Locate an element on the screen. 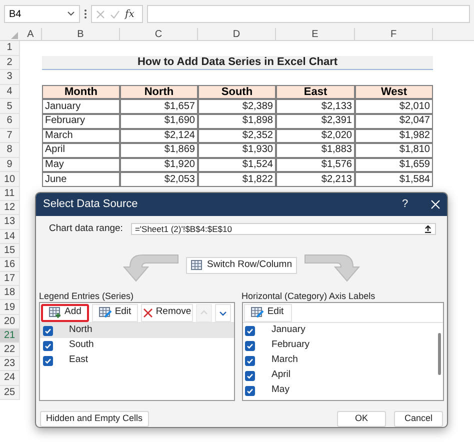 The image size is (474, 443). collapse-icon is located at coordinates (428, 229).